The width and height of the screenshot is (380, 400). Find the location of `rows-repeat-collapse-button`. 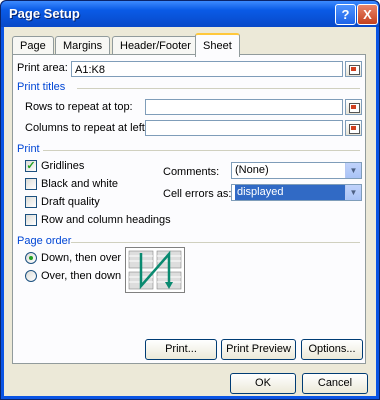

rows-repeat-collapse-button is located at coordinates (353, 107).